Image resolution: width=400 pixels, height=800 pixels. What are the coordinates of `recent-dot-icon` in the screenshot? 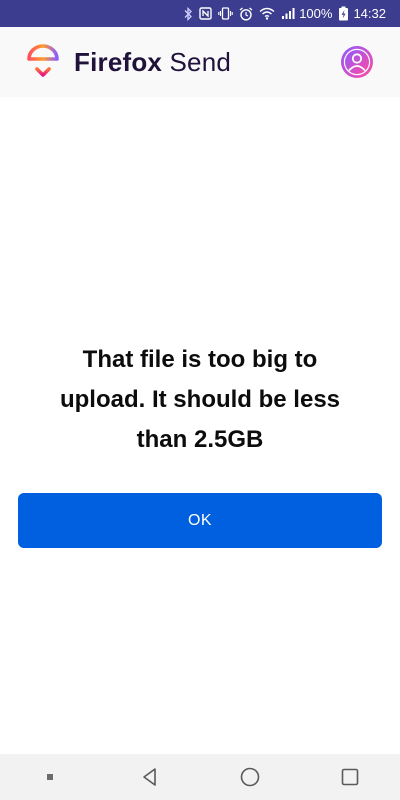 It's located at (50, 777).